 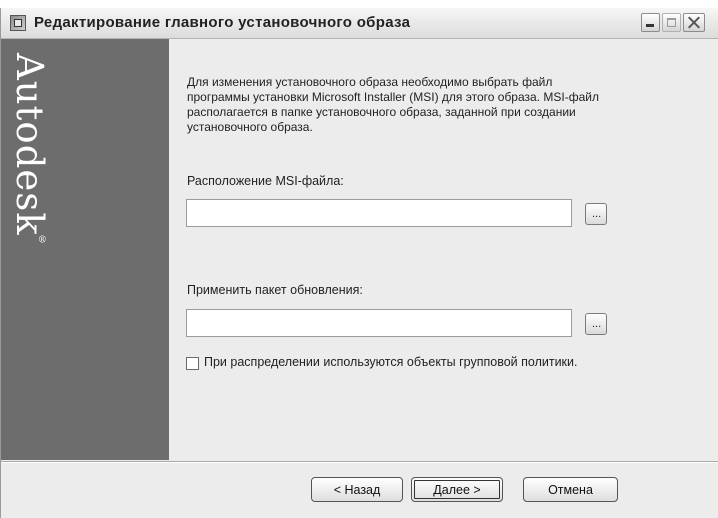 What do you see at coordinates (18, 23) in the screenshot?
I see `app-icon` at bounding box center [18, 23].